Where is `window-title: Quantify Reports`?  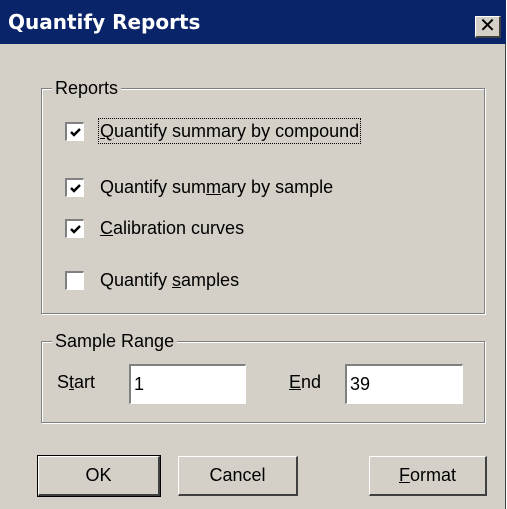
window-title: Quantify Reports is located at coordinates (104, 22).